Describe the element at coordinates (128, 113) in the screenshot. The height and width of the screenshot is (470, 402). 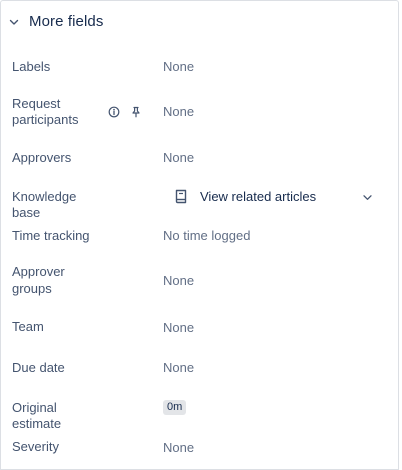
I see `request-participants-icons` at that location.